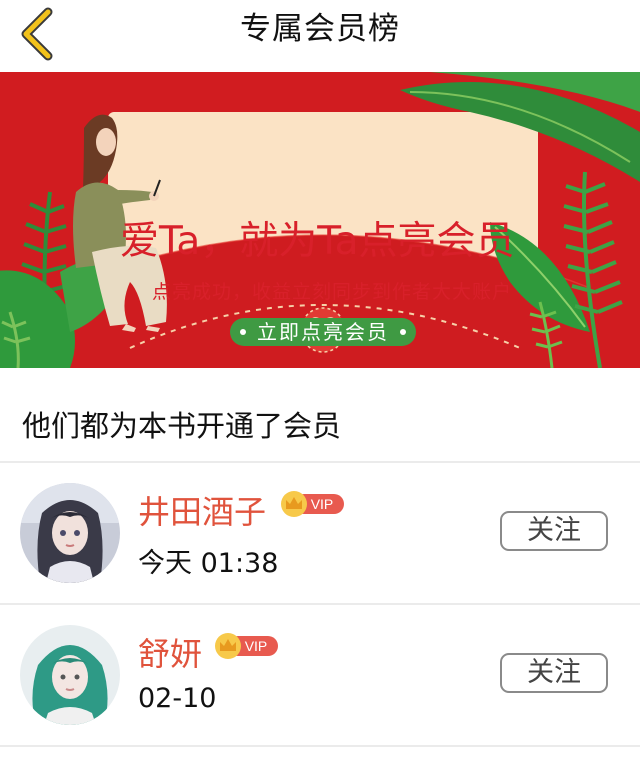 The height and width of the screenshot is (766, 640). Describe the element at coordinates (320, 29) in the screenshot. I see `page-title: 专属会员榜` at that location.